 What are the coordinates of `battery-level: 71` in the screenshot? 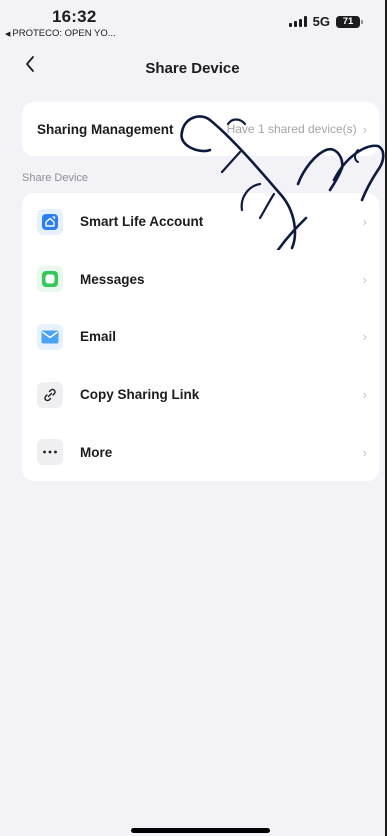 It's located at (348, 21).